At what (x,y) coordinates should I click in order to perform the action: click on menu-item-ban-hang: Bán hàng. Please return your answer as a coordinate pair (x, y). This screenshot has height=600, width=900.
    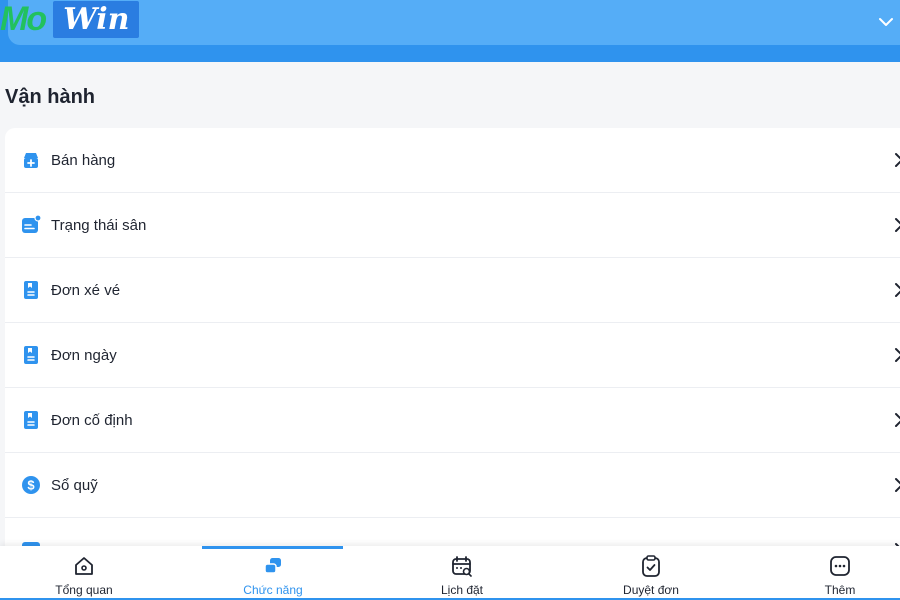
    Looking at the image, I should click on (452, 160).